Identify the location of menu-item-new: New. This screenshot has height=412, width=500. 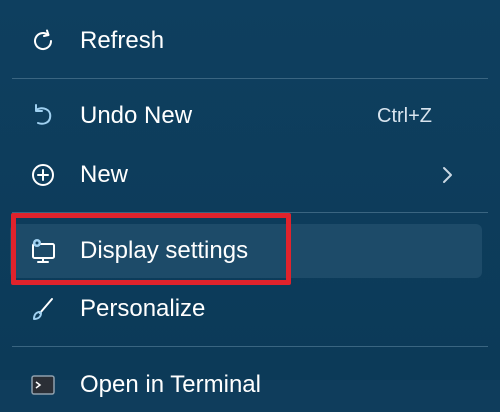
(246, 175).